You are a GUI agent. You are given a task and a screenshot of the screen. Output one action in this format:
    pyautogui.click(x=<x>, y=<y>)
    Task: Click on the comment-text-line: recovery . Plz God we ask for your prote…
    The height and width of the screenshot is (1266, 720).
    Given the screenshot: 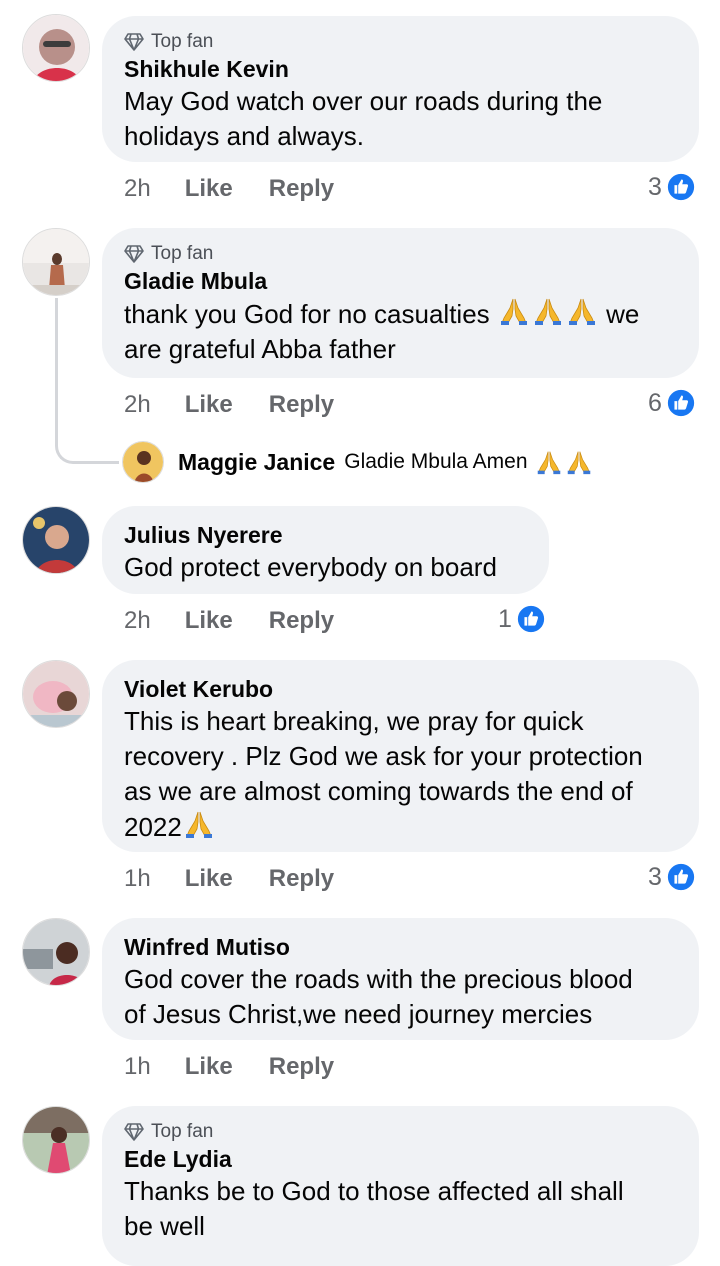 What is the action you would take?
    pyautogui.click(x=383, y=756)
    